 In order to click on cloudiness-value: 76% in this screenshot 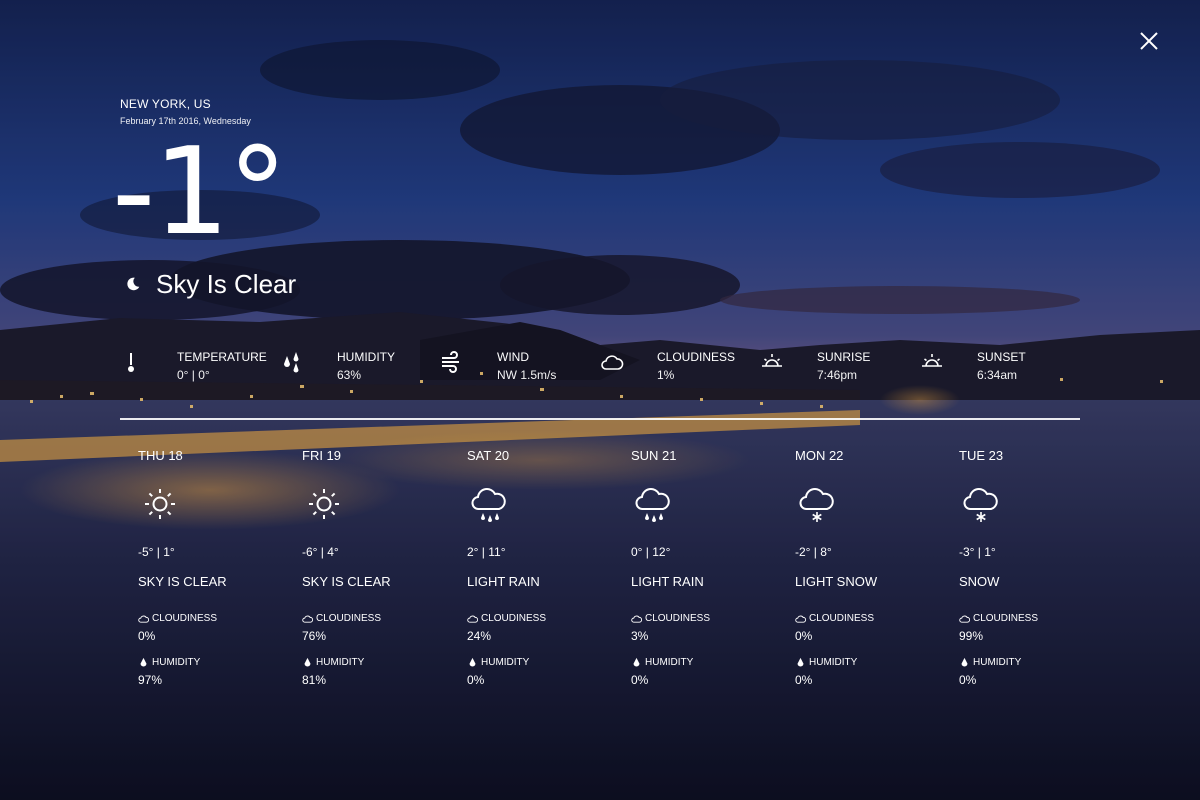, I will do `click(314, 636)`.